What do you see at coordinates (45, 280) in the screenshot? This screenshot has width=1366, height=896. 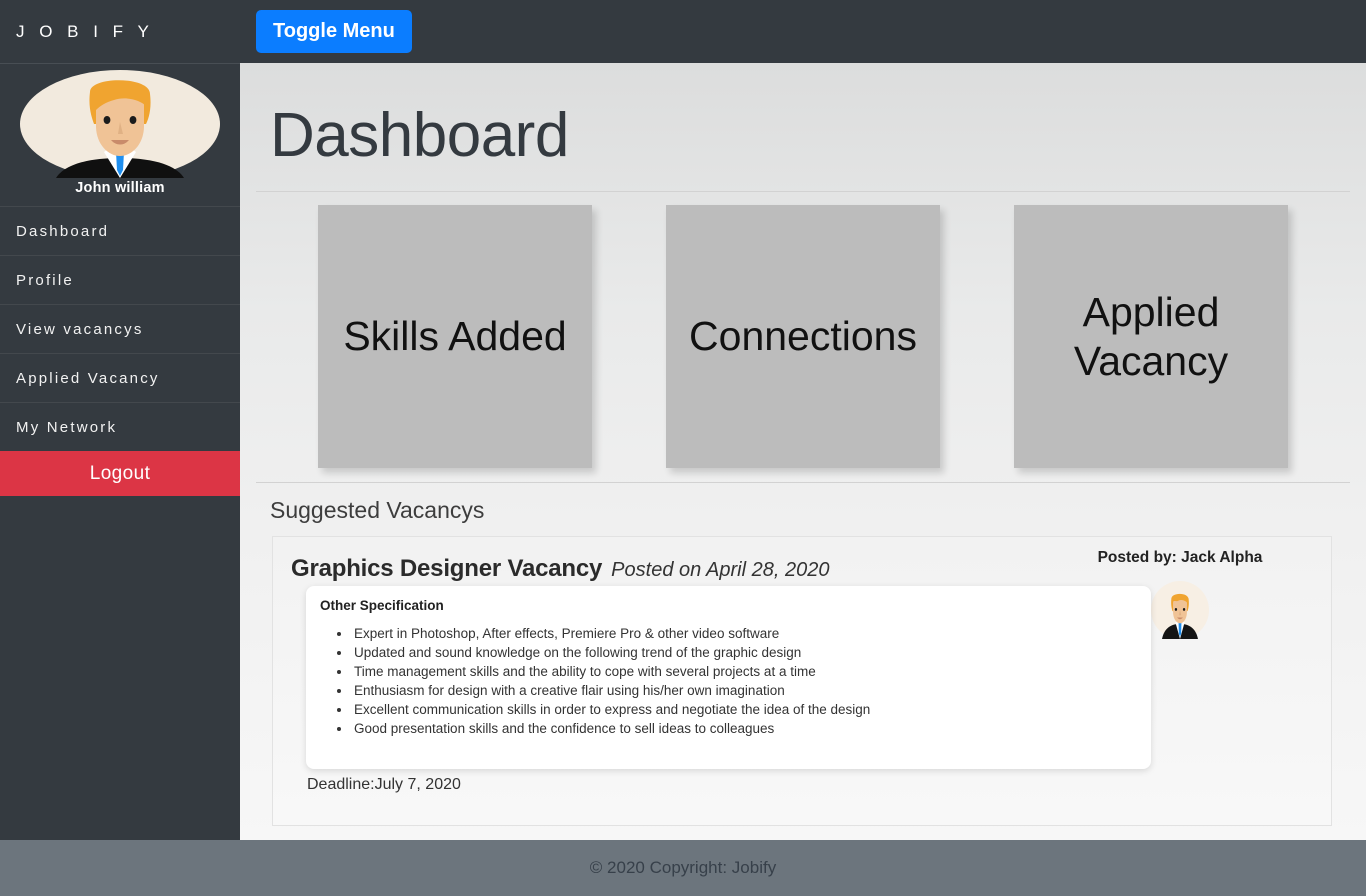 I see `sidebar-item-label: Profile` at bounding box center [45, 280].